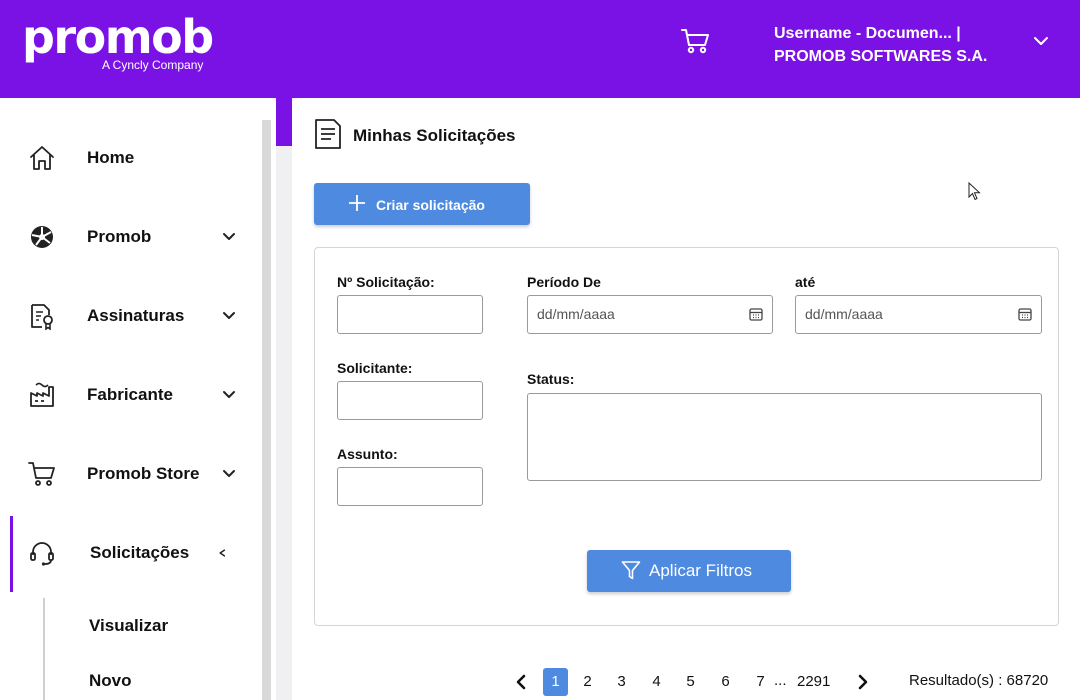 The image size is (1080, 700). What do you see at coordinates (42, 237) in the screenshot?
I see `promob-icon` at bounding box center [42, 237].